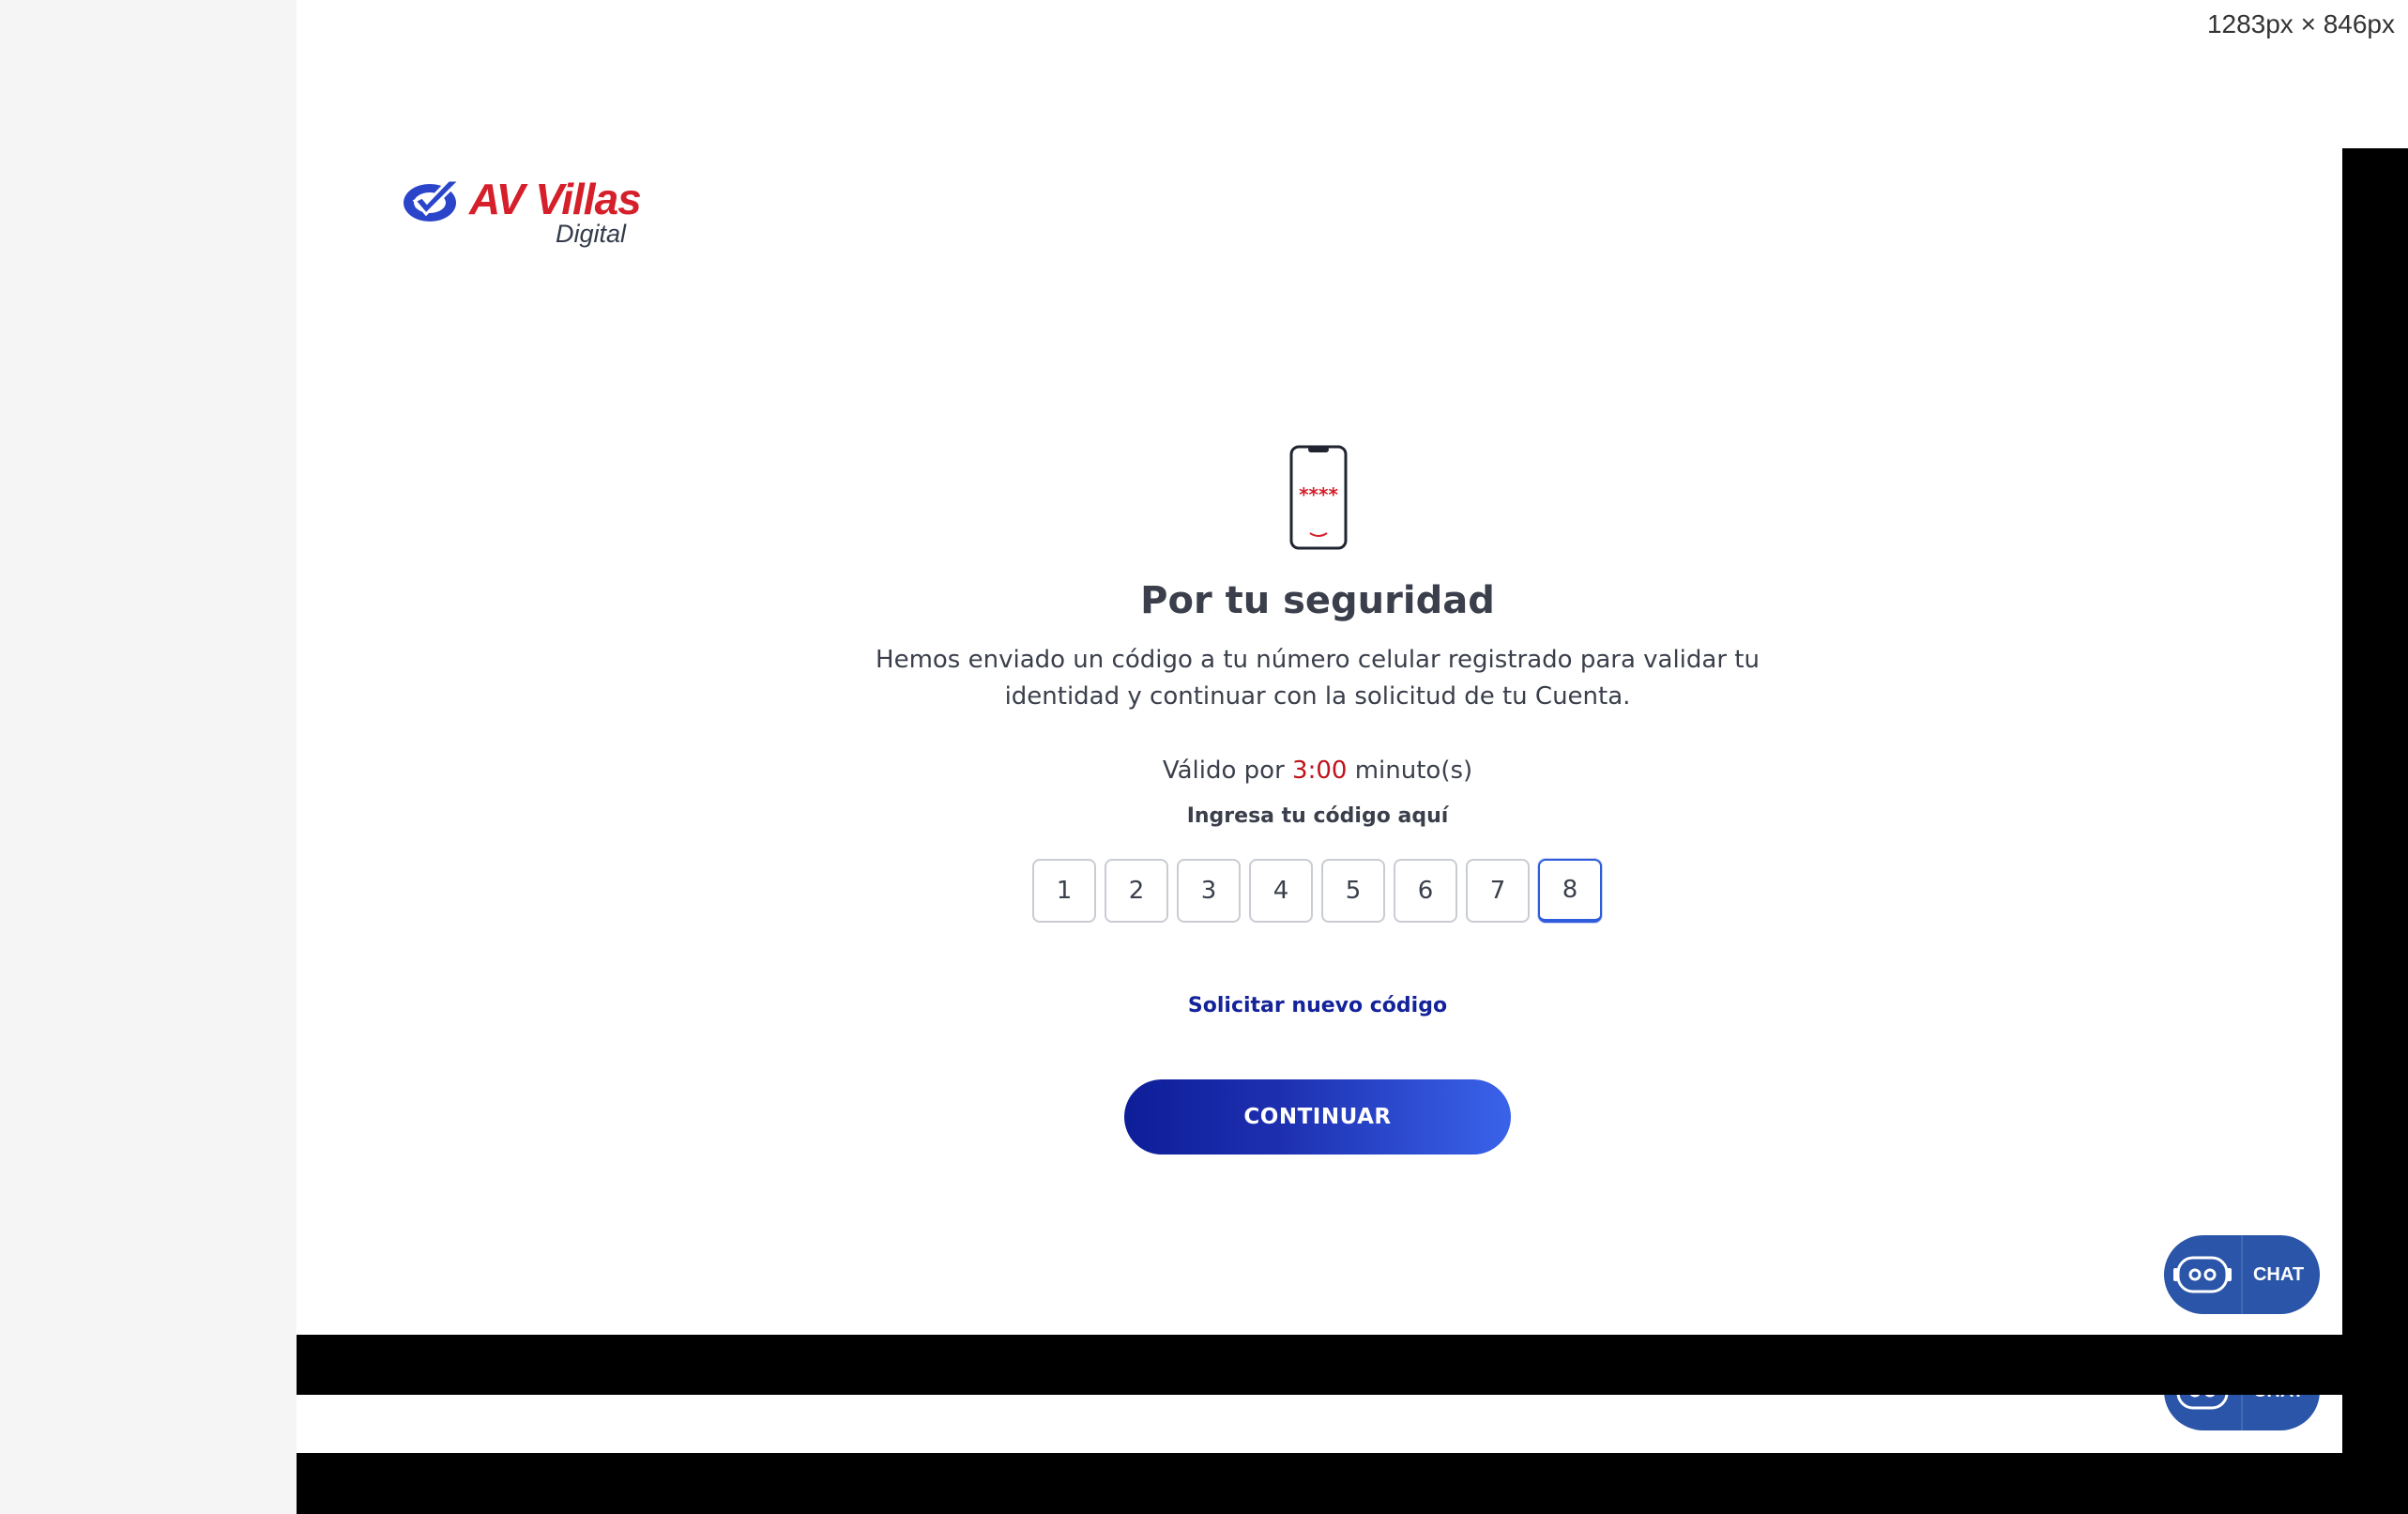 This screenshot has width=2408, height=1514. Describe the element at coordinates (1570, 891) in the screenshot. I see `otp-digit-8: 8` at that location.